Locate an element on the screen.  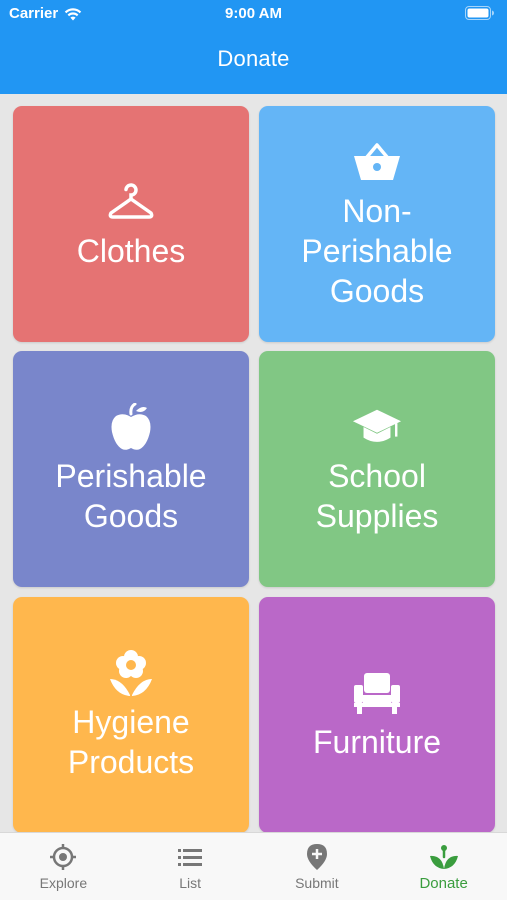
category-tile-non-perishable-goods: Non- Perishable Goods is located at coordinates (377, 224).